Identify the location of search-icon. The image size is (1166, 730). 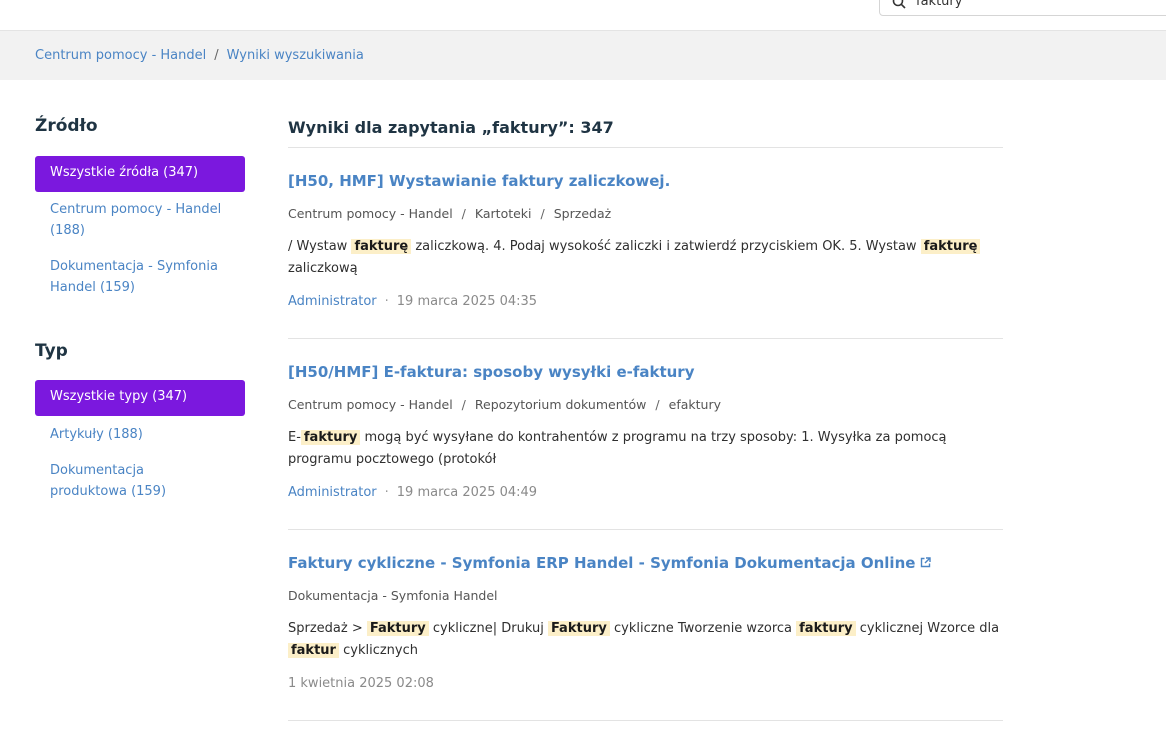
(899, 4).